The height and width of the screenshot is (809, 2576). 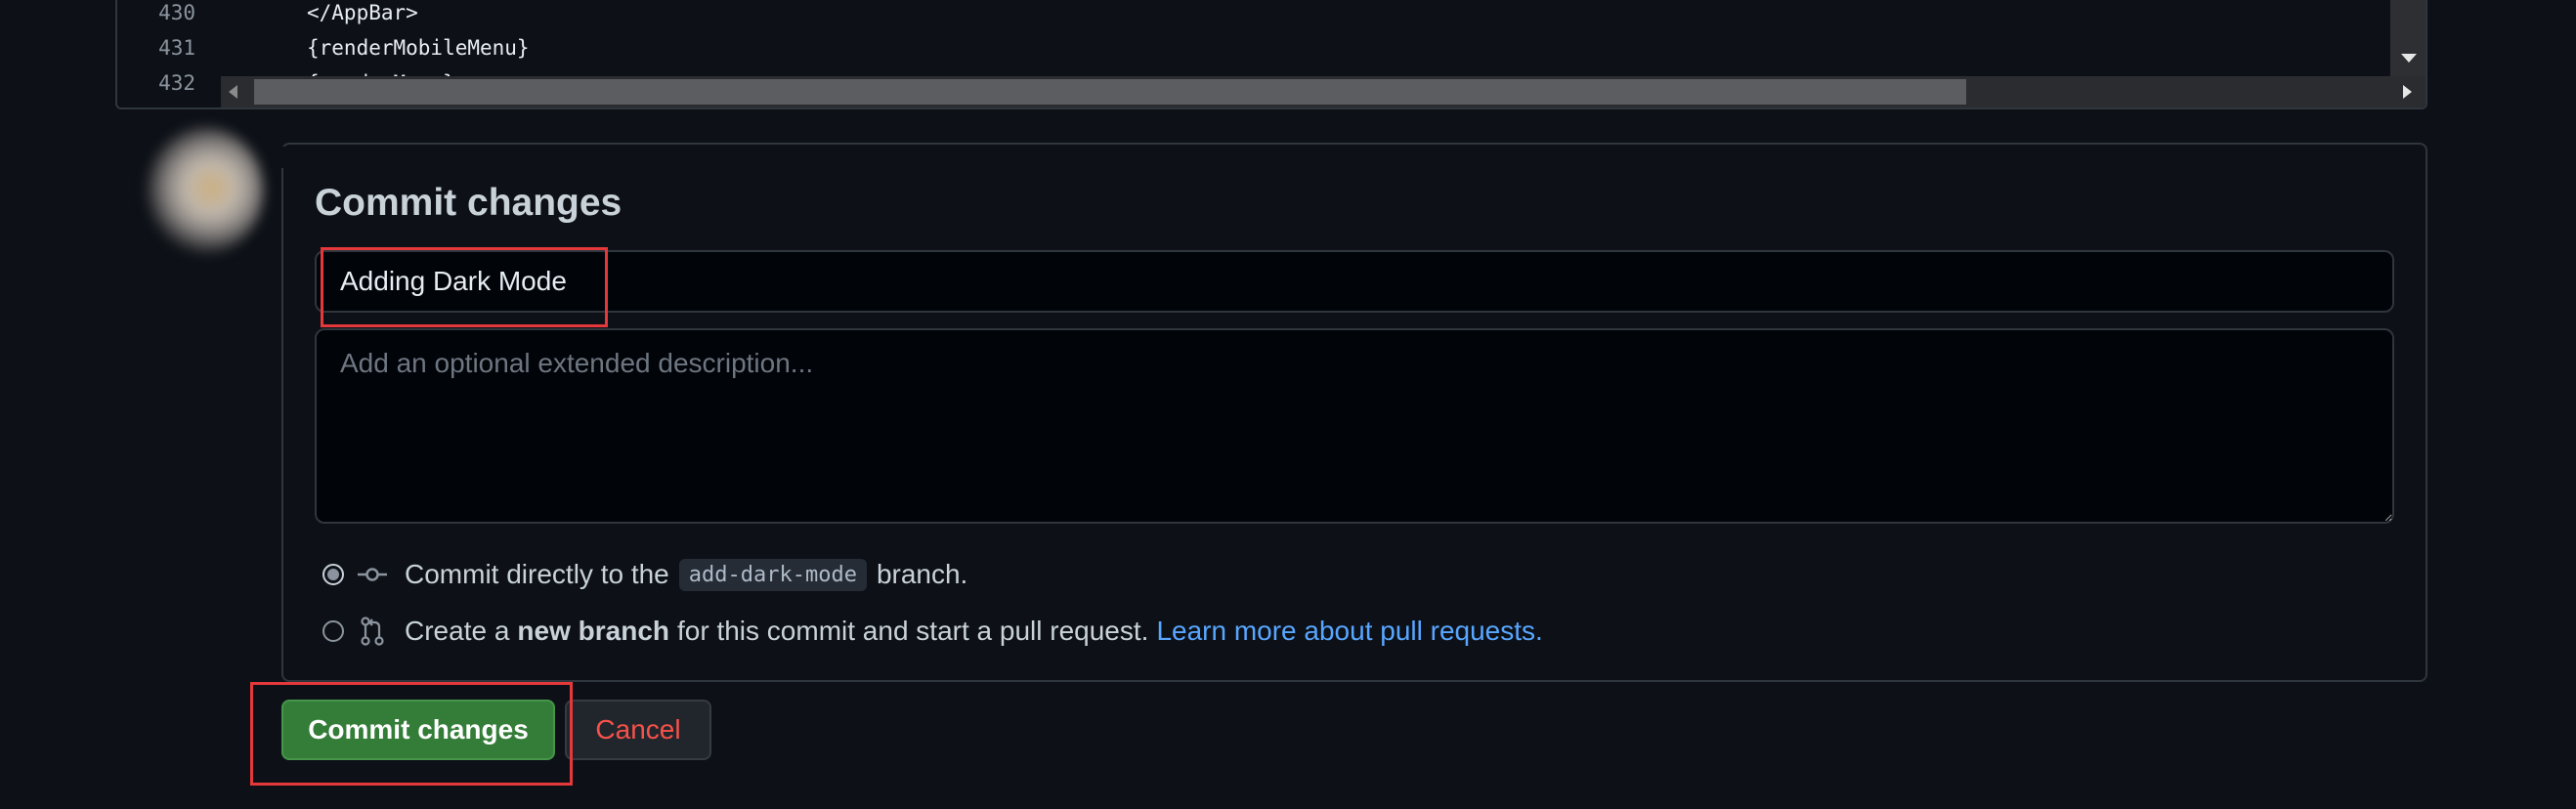 I want to click on code-line: 430 </AppBar>, so click(x=1272, y=14).